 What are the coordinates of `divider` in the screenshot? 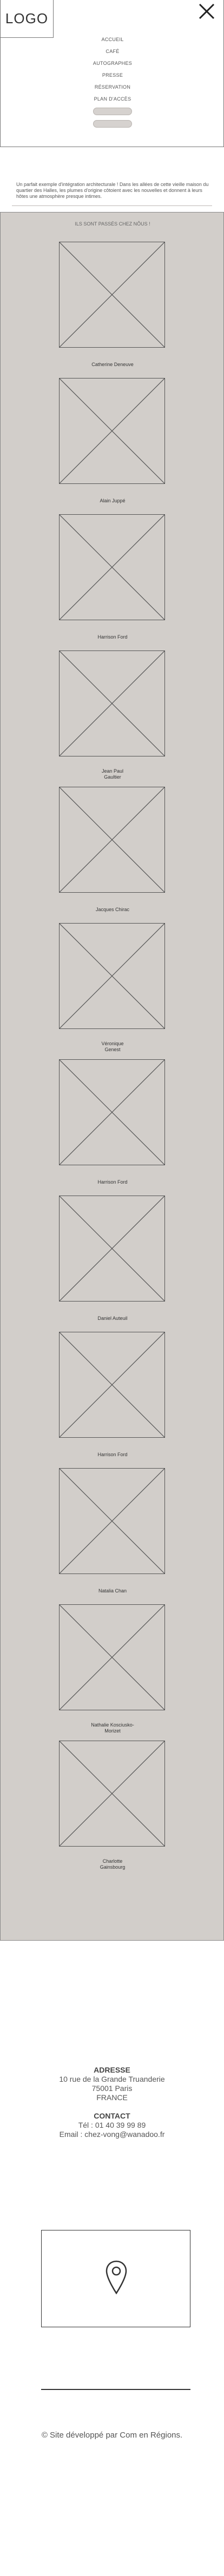 It's located at (112, 205).